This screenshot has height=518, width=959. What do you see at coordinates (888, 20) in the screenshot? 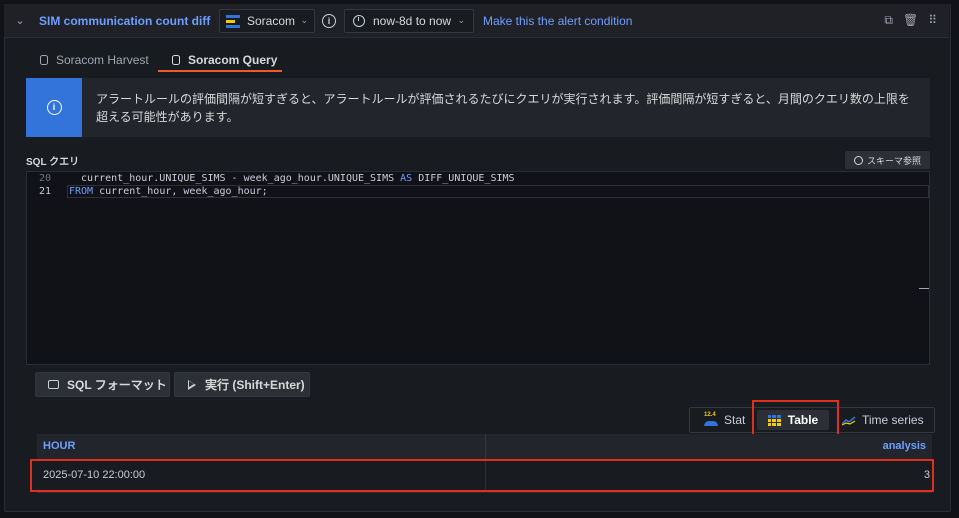
I see `duplicate-icon: ⧉` at bounding box center [888, 20].